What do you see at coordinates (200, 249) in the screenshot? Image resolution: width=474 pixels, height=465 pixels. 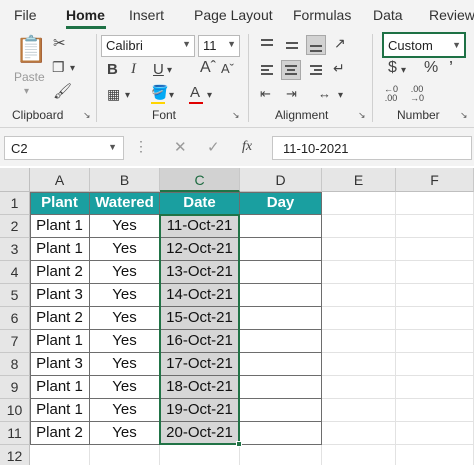 I see `cell-c3: 12-Oct-21` at bounding box center [200, 249].